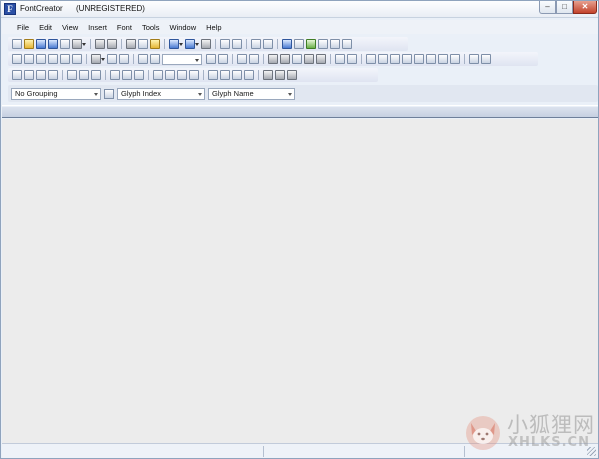 Image resolution: width=599 pixels, height=459 pixels. What do you see at coordinates (170, 75) in the screenshot?
I see `join-icon` at bounding box center [170, 75].